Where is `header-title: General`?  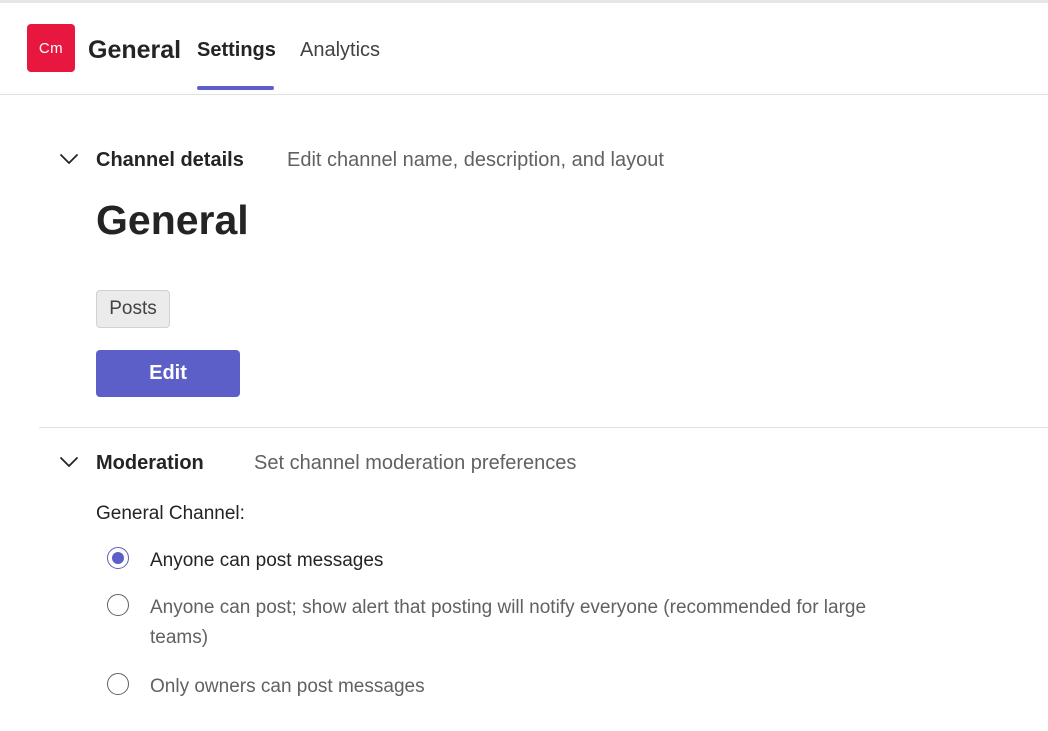 header-title: General is located at coordinates (135, 50).